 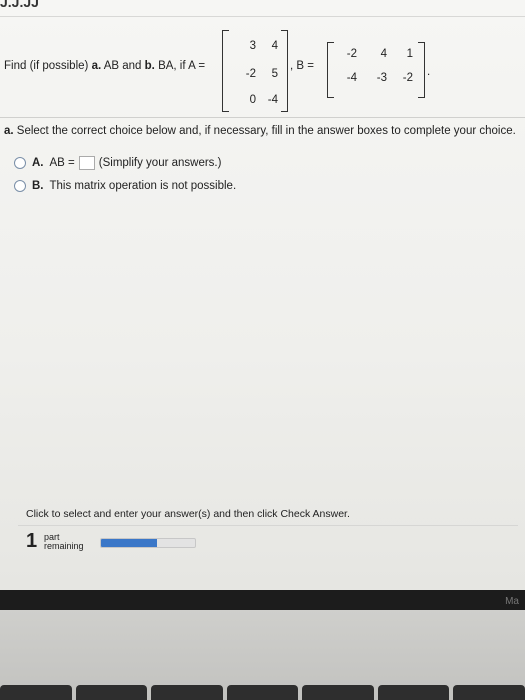 What do you see at coordinates (351, 78) in the screenshot?
I see `matrix-b-cell: -4` at bounding box center [351, 78].